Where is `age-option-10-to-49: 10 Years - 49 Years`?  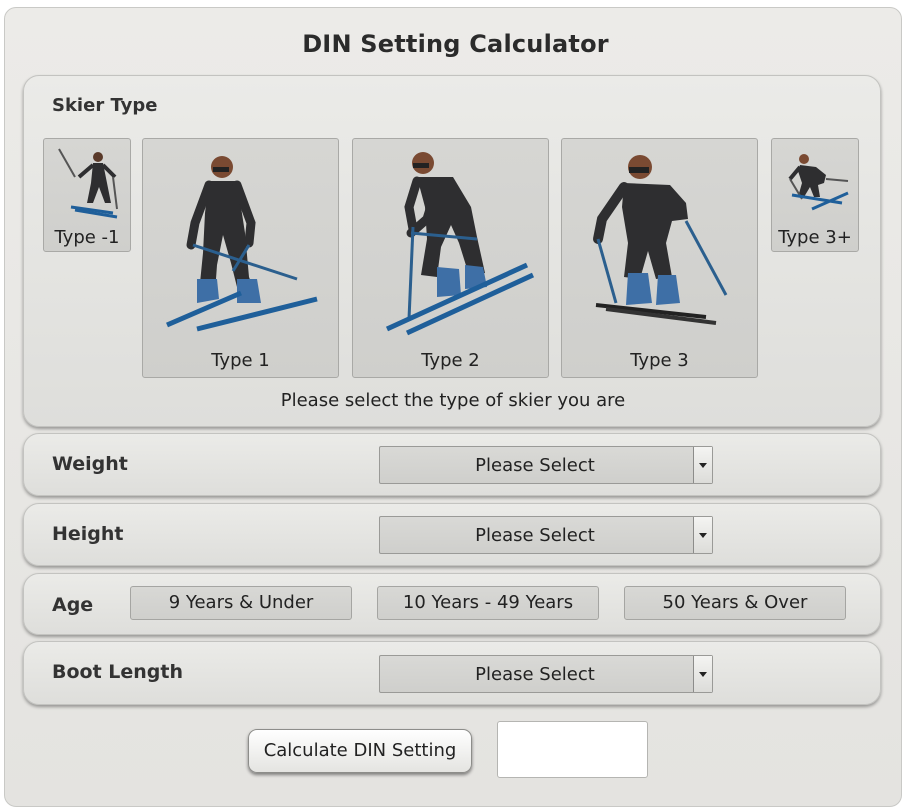 age-option-10-to-49: 10 Years - 49 Years is located at coordinates (488, 603).